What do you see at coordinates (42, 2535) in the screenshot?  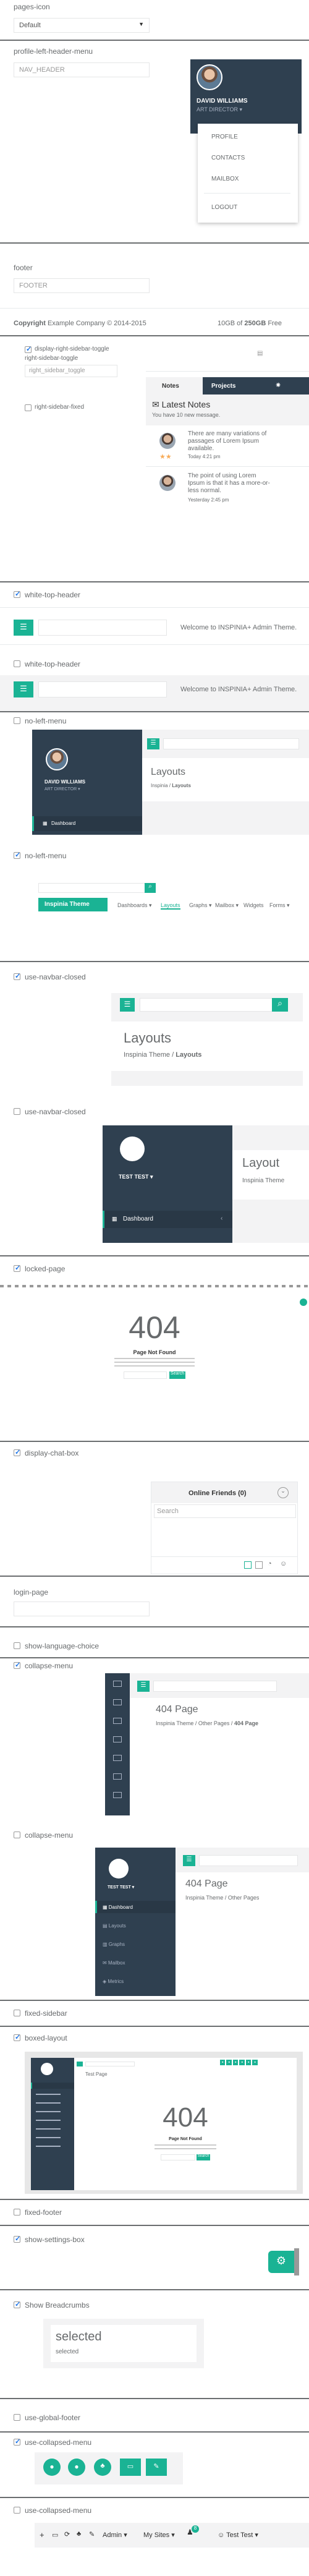 I see `plus-icon: +` at bounding box center [42, 2535].